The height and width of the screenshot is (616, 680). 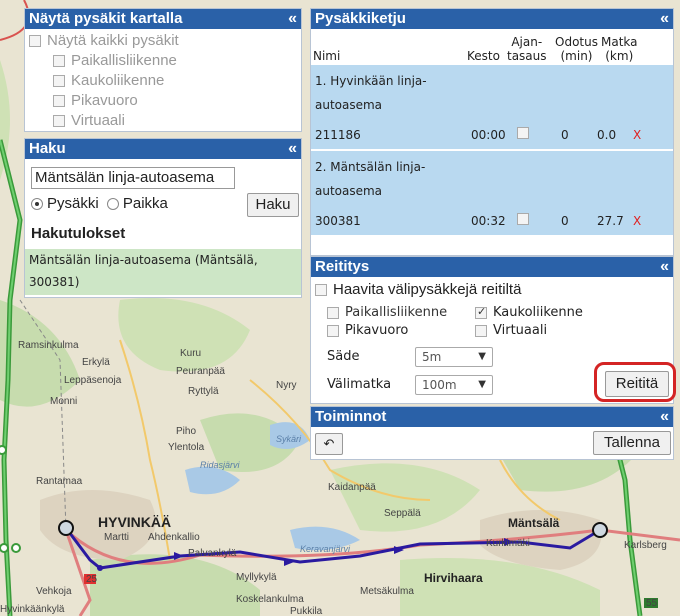 I want to click on route-button: Reititä, so click(x=637, y=384).